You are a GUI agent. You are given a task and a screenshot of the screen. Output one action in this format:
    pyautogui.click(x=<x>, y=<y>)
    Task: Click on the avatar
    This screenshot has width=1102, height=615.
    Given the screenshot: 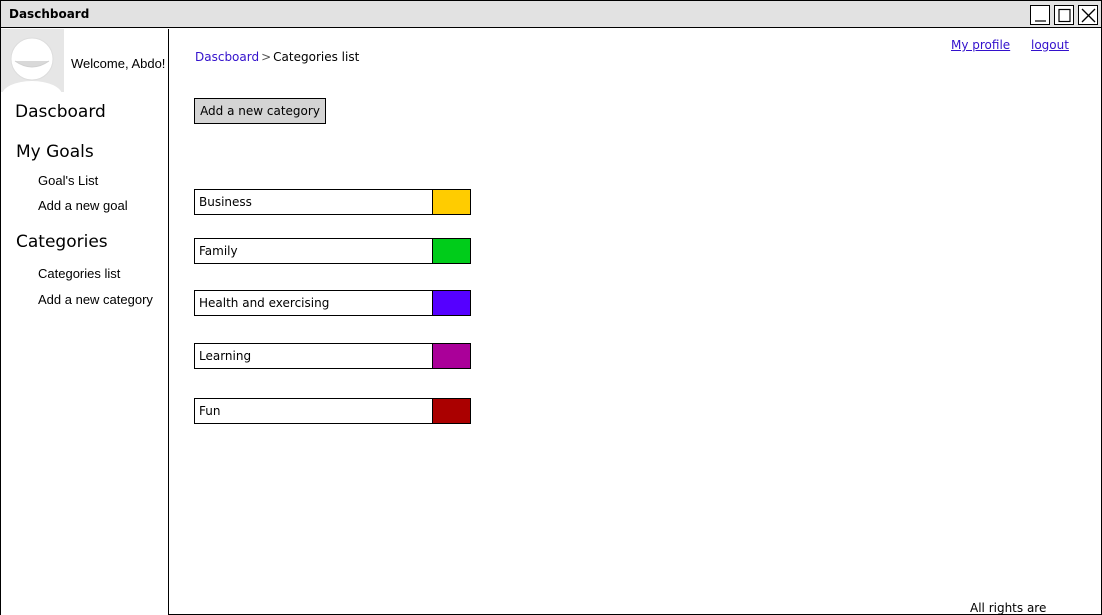 What is the action you would take?
    pyautogui.click(x=32, y=60)
    